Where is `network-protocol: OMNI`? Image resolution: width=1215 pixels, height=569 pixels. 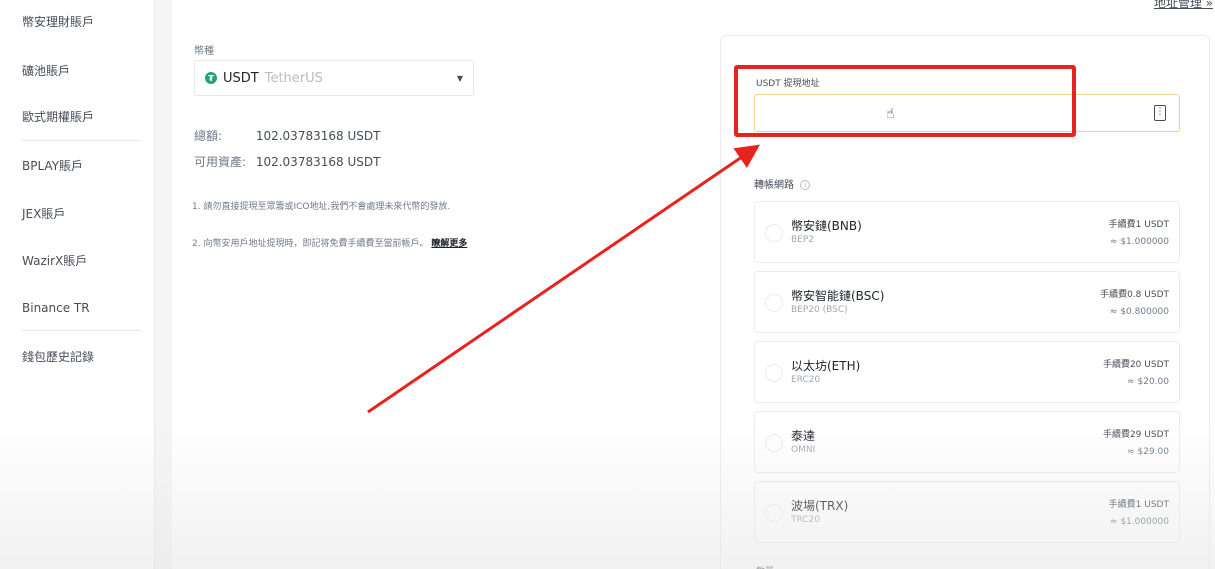 network-protocol: OMNI is located at coordinates (803, 450).